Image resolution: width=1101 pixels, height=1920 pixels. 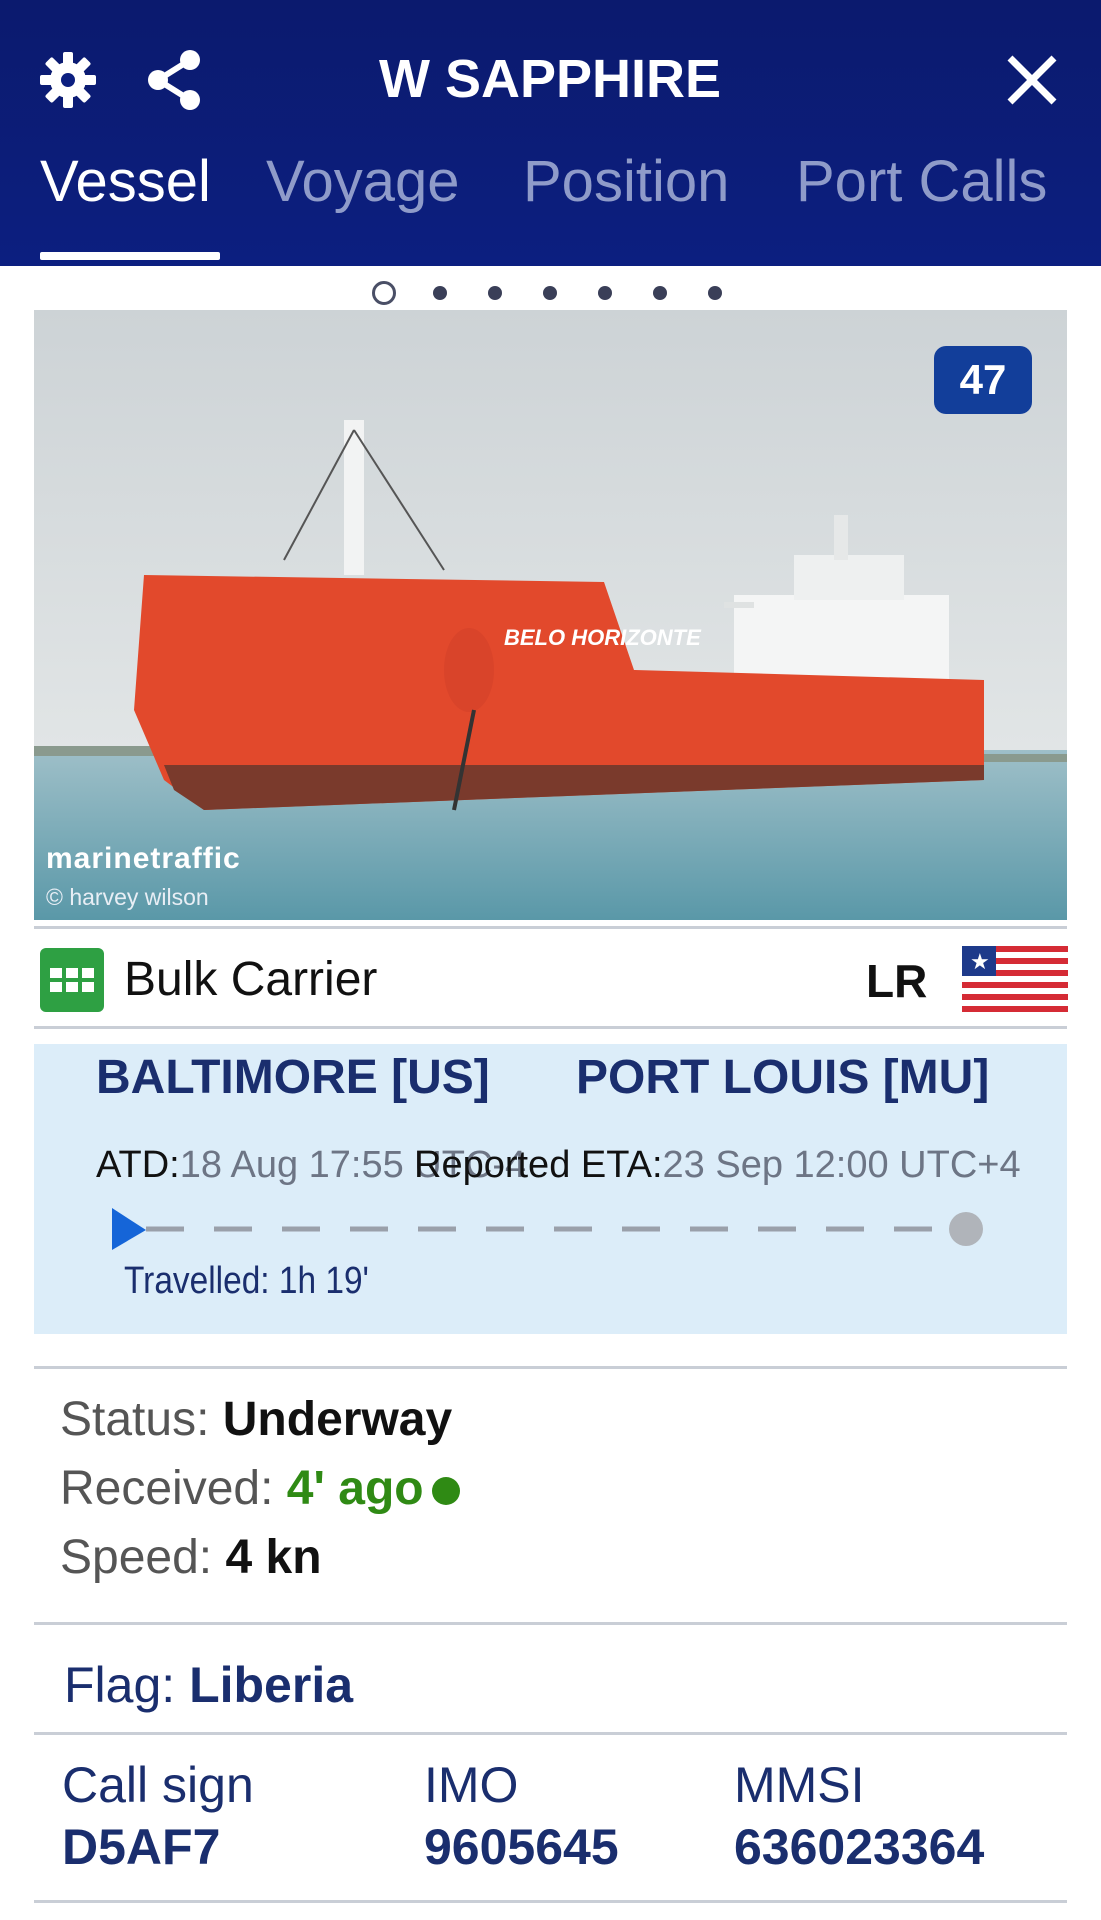 I want to click on share-icon, so click(x=174, y=80).